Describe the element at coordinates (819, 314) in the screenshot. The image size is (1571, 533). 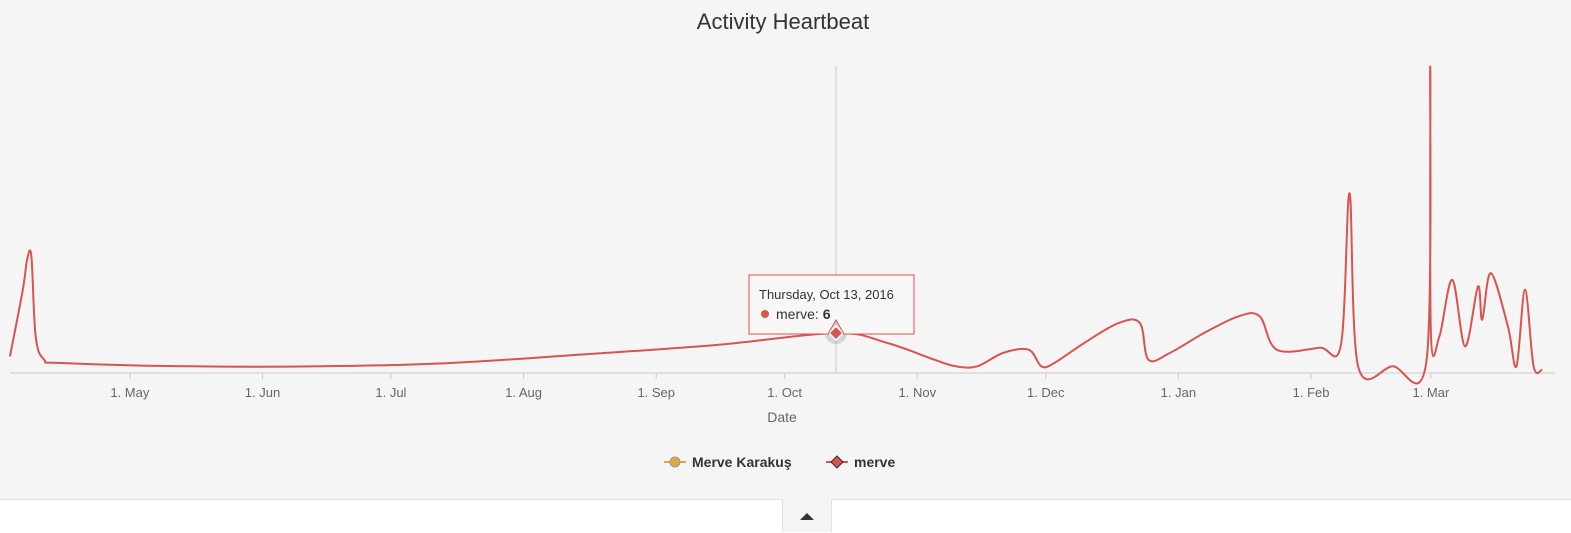
I see `tooltip-colon: :` at that location.